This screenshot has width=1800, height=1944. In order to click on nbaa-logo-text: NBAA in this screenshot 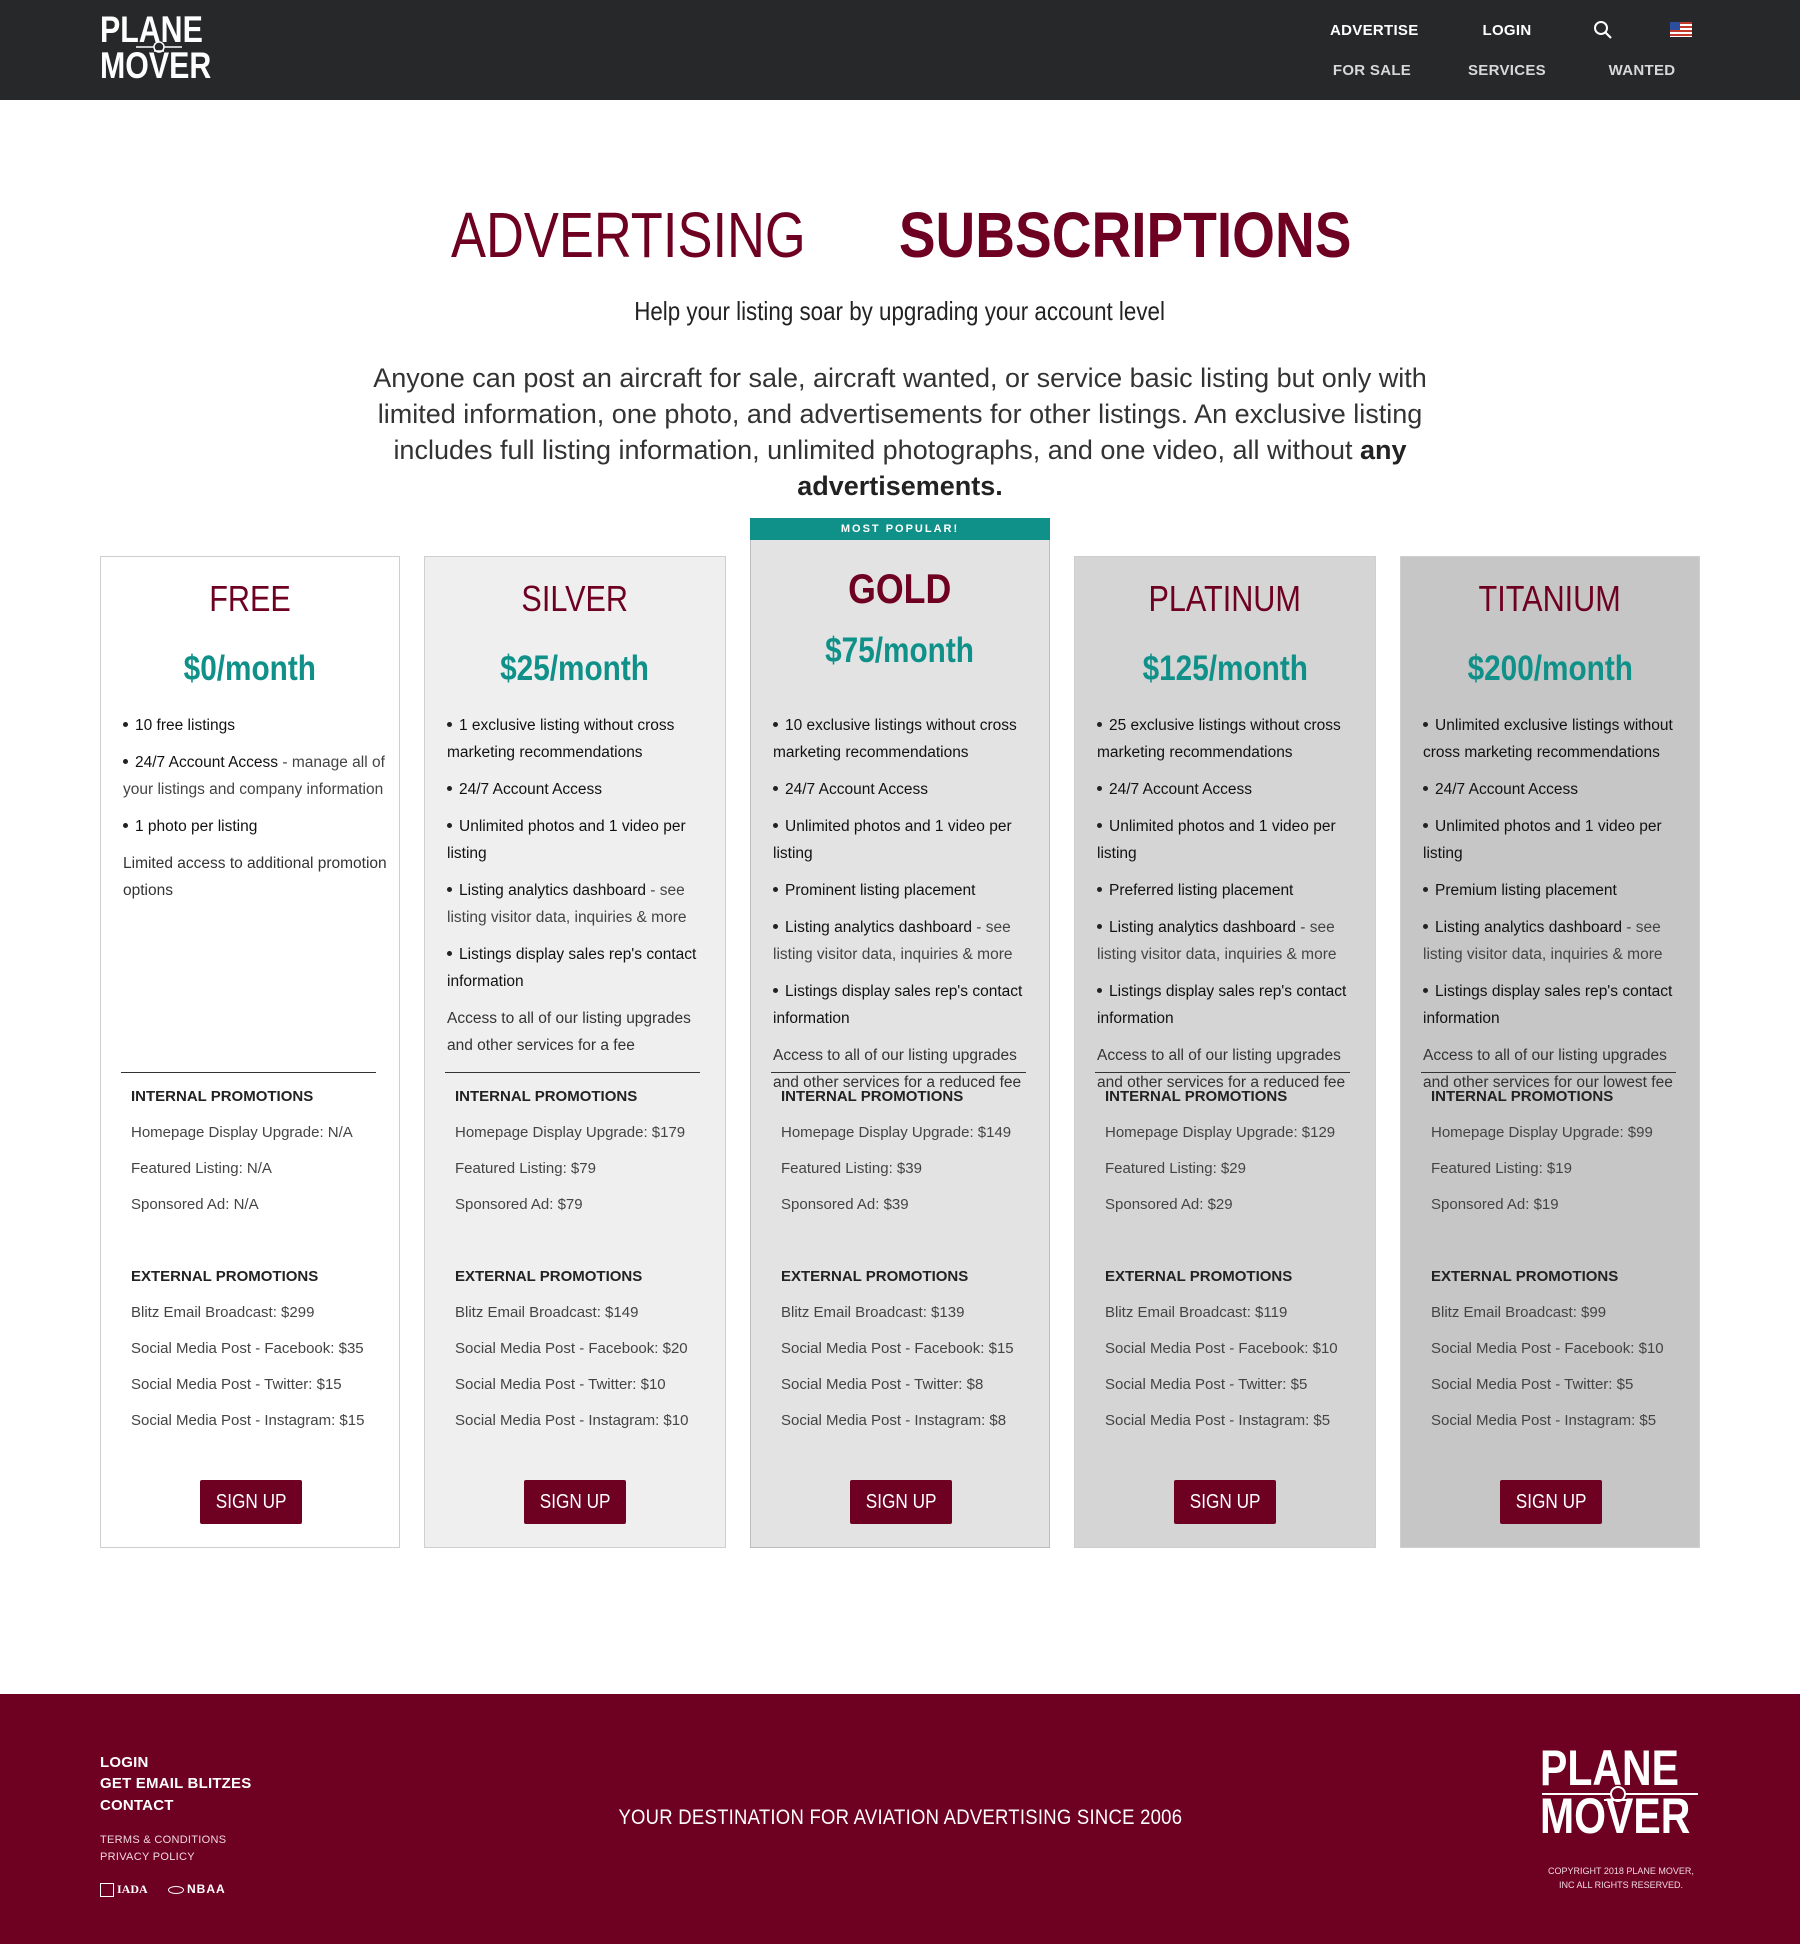, I will do `click(206, 1889)`.